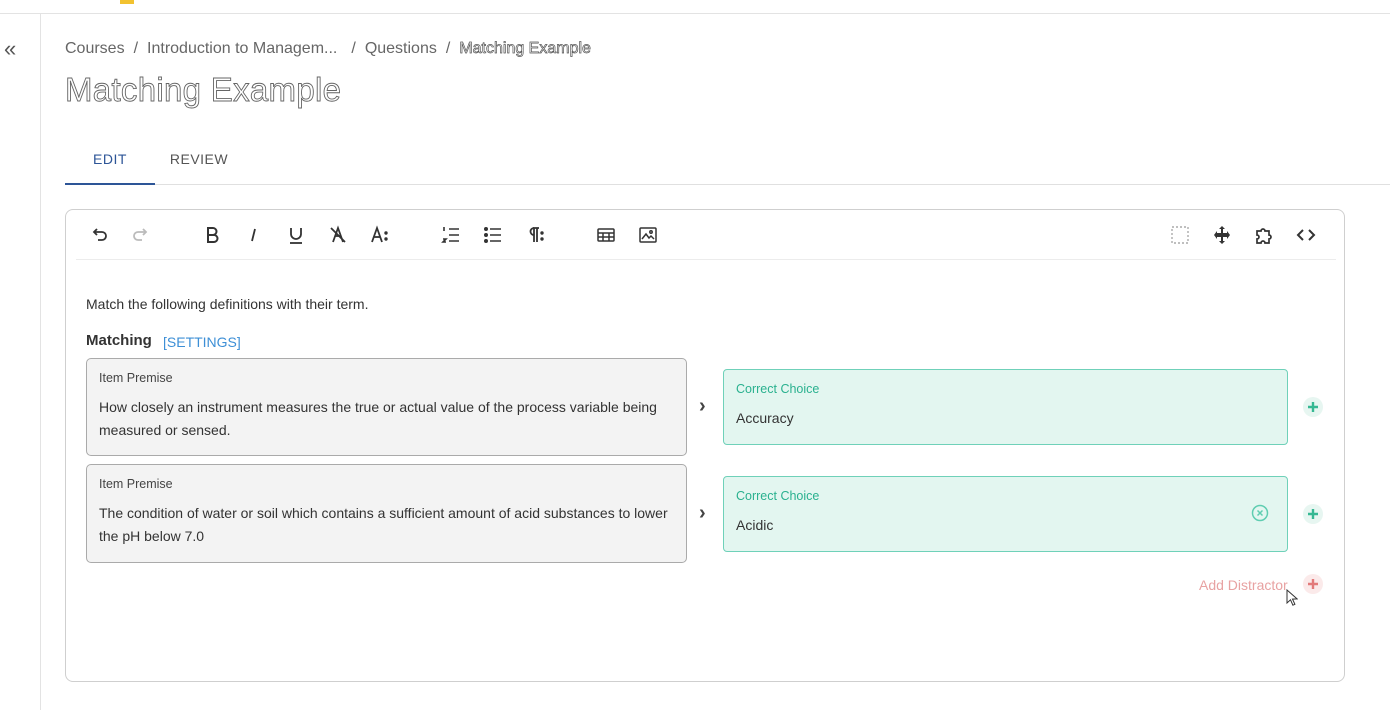 The height and width of the screenshot is (710, 1390). Describe the element at coordinates (754, 525) in the screenshot. I see `correct-choice-text: Acidic` at that location.